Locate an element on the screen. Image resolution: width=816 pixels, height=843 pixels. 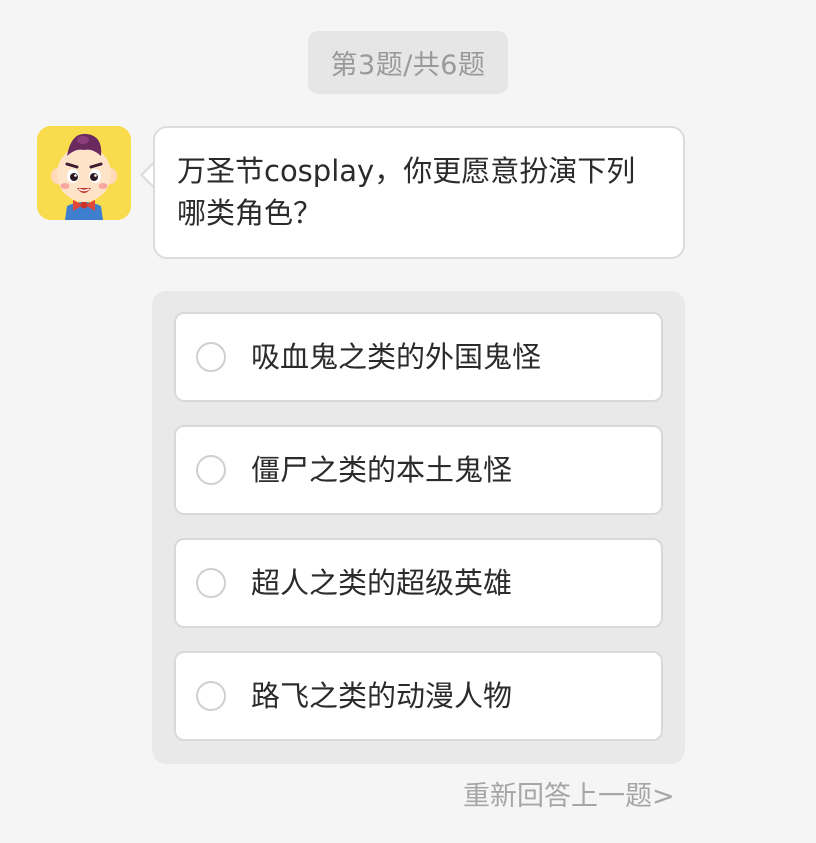
redo-previous-question-link: 重新回答上一题> is located at coordinates (569, 797).